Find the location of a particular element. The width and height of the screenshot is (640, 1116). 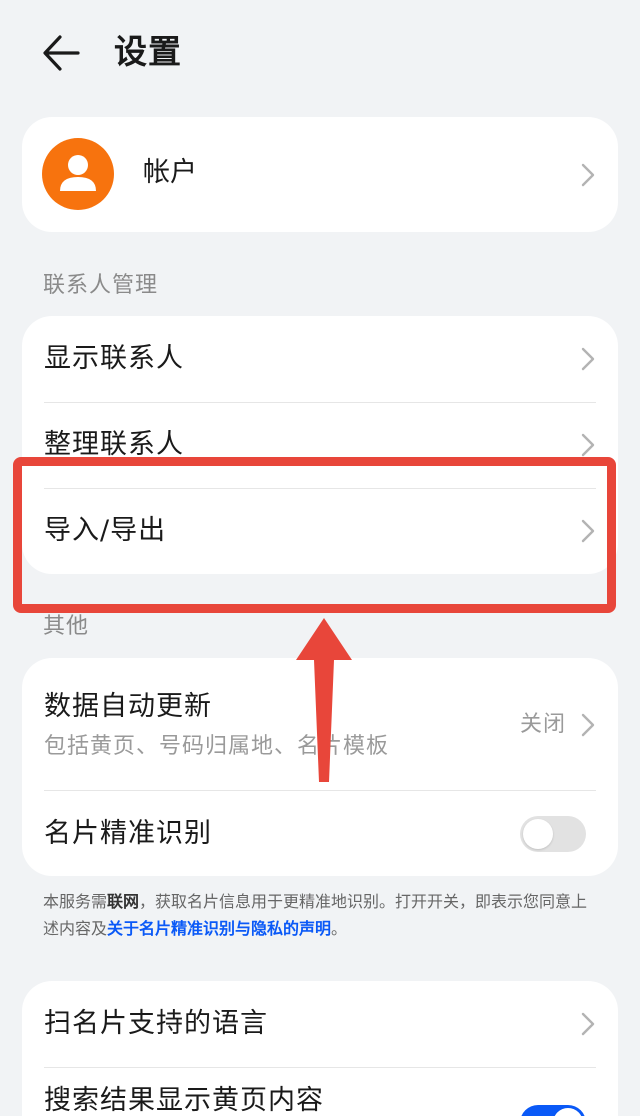

yellow-pages-results-toggle is located at coordinates (553, 1110).